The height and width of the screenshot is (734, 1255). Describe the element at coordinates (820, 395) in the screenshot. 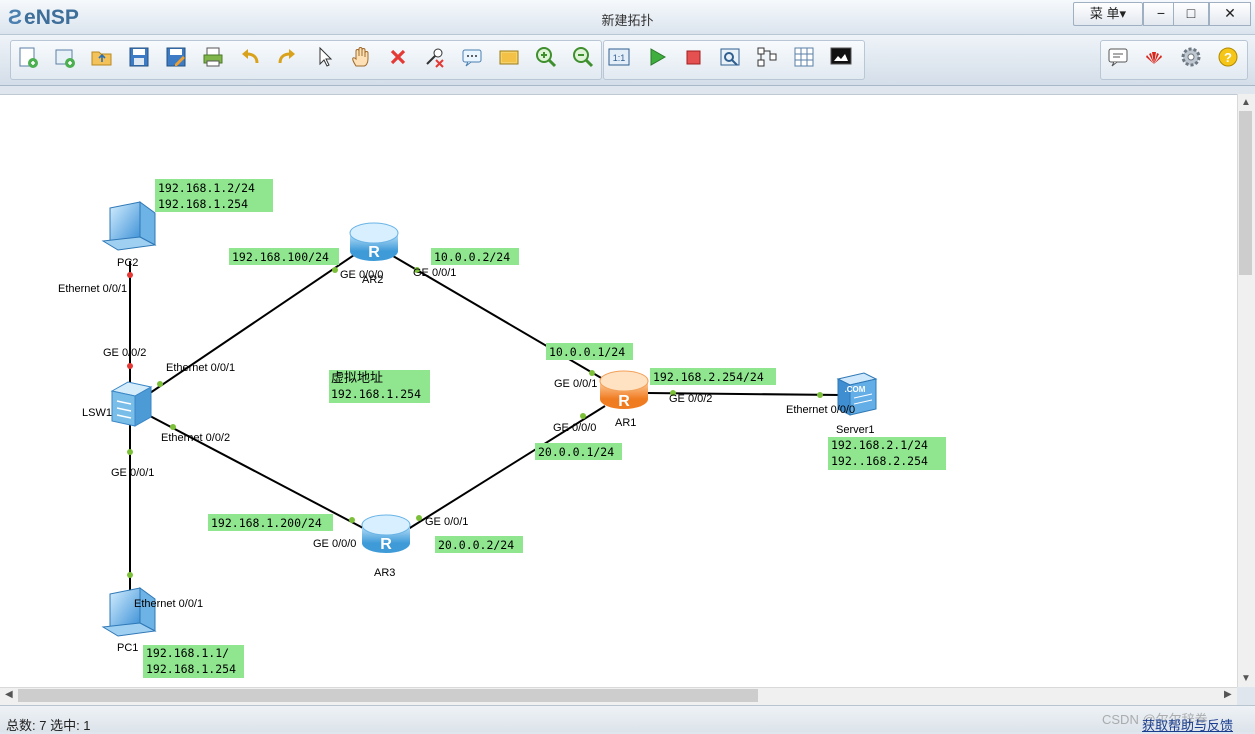

I see `port-dot-server` at that location.